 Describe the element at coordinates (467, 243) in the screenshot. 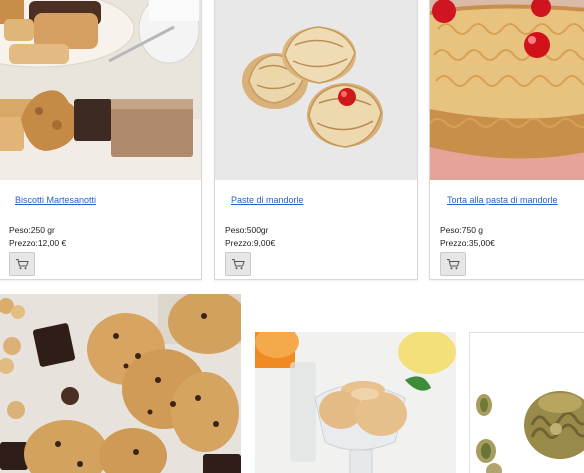

I see `product-price: Prezzo:35,00€` at that location.